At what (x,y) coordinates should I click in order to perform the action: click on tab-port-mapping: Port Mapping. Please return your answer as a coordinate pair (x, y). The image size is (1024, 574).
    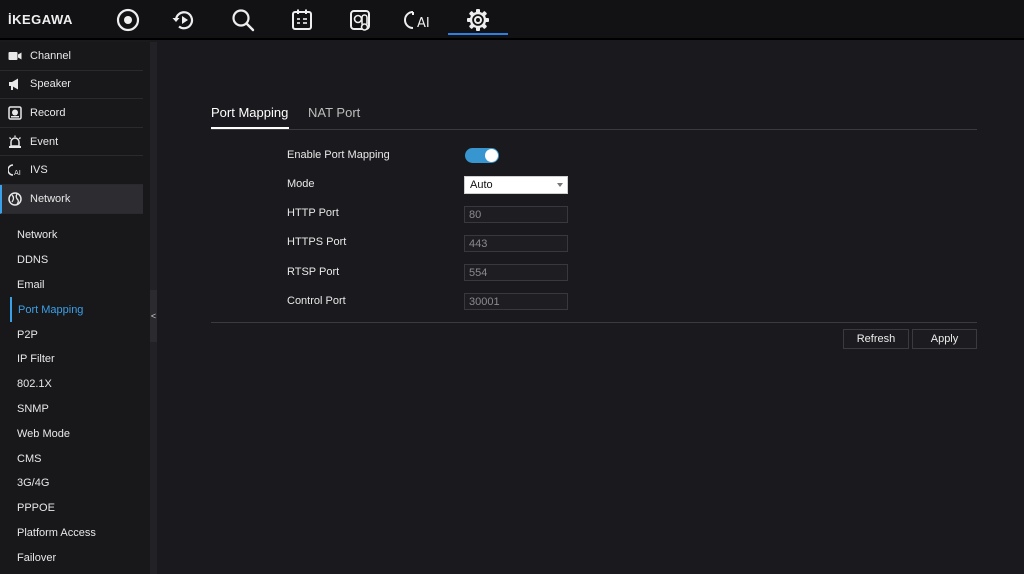
    Looking at the image, I should click on (249, 112).